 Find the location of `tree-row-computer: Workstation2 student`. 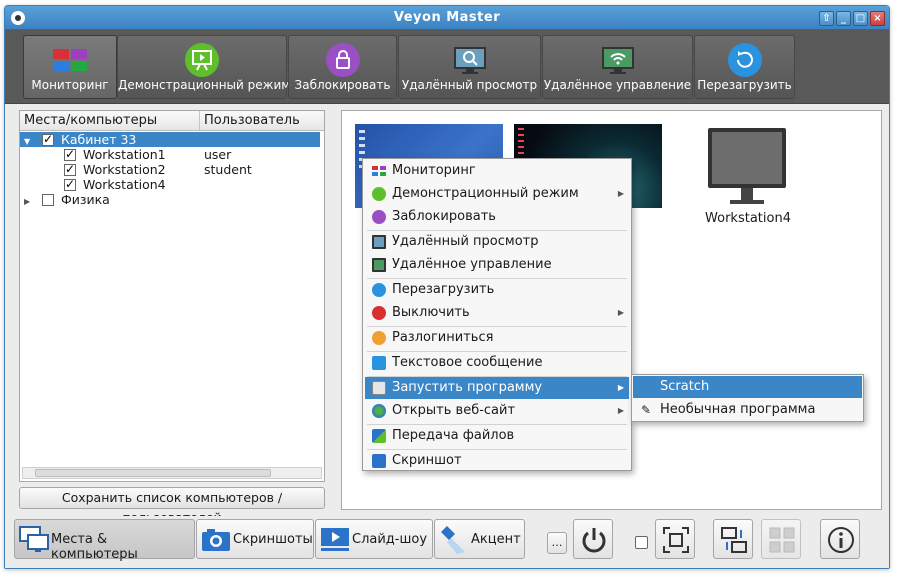

tree-row-computer: Workstation2 student is located at coordinates (170, 169).